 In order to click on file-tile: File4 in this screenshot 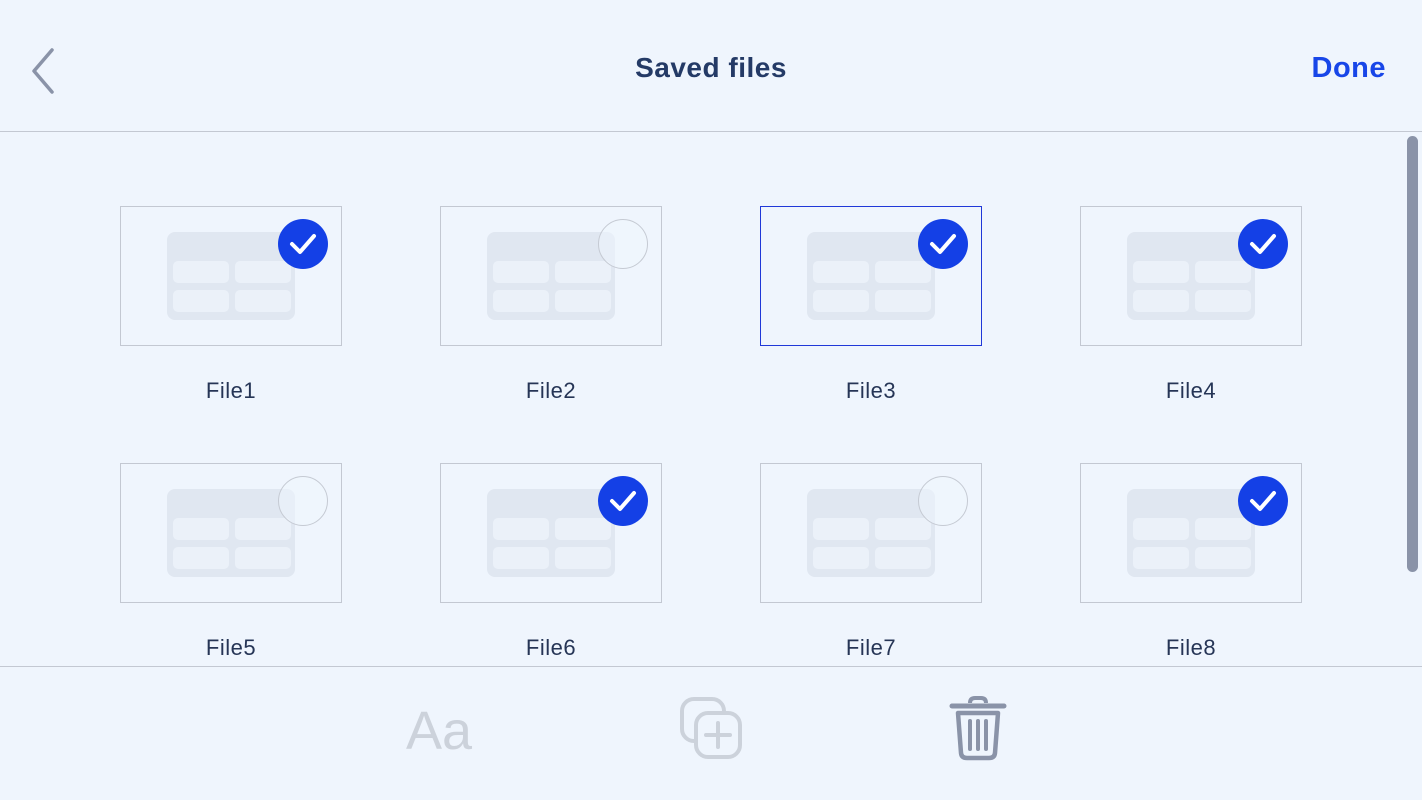, I will do `click(1191, 306)`.